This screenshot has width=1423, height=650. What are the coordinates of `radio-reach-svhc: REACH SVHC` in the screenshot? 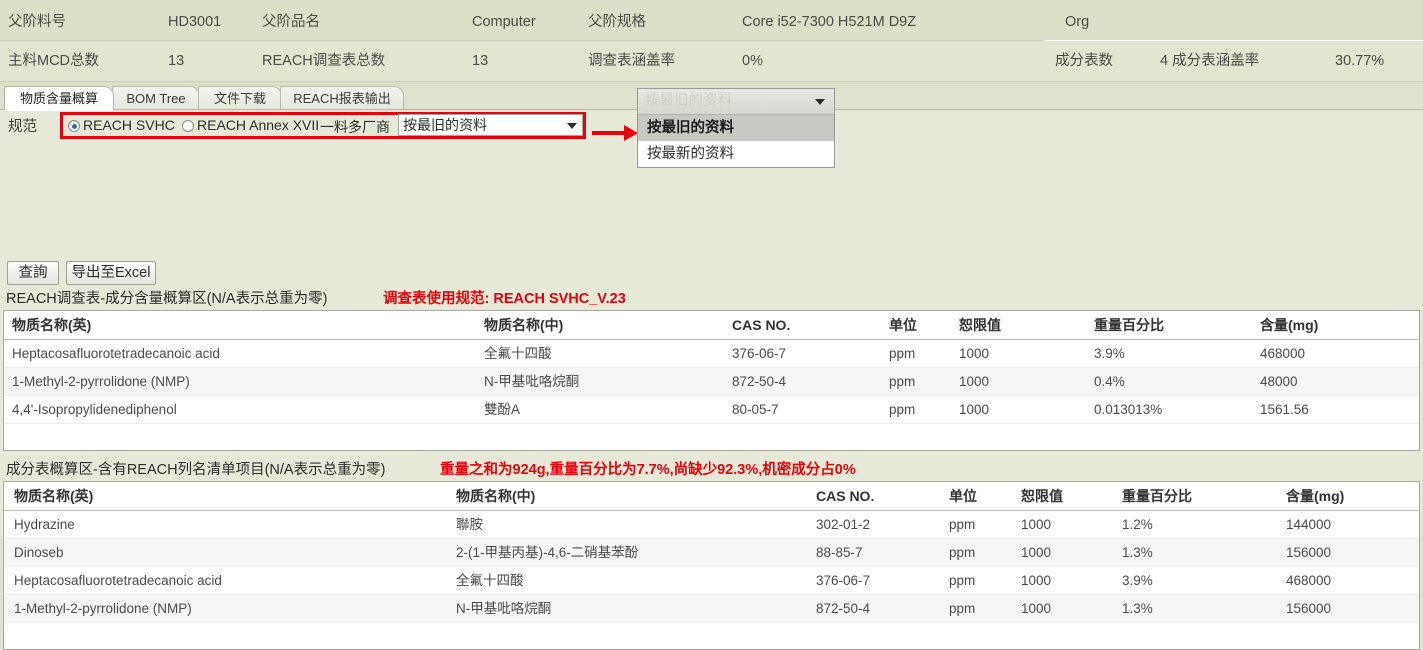 It's located at (121, 125).